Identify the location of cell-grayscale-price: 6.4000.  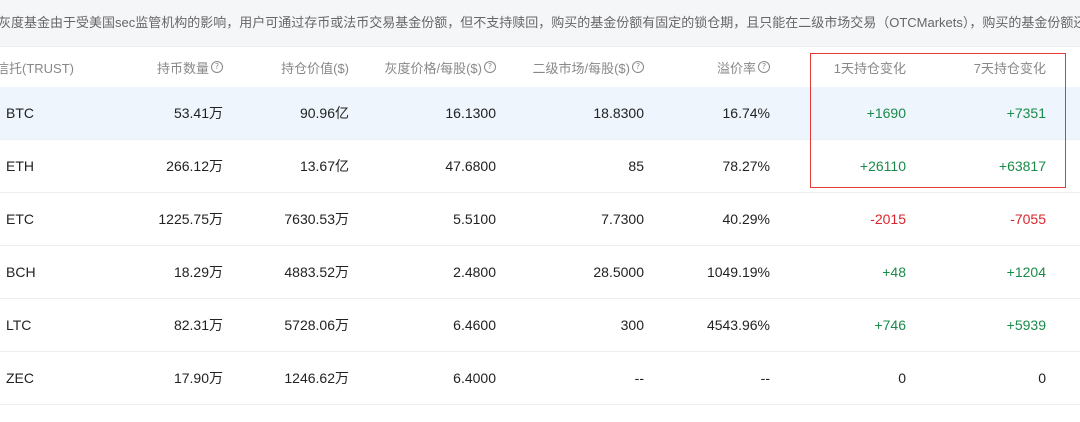
(474, 378).